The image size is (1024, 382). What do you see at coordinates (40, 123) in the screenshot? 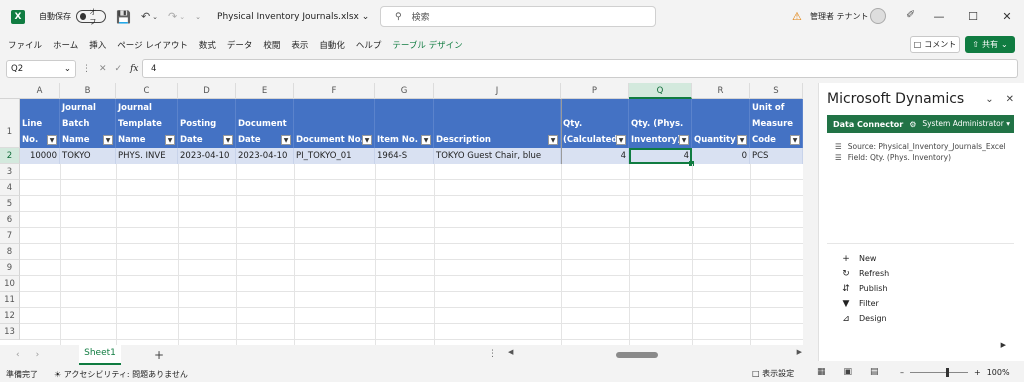
I see `table-header-cell: Line No. ▼` at bounding box center [40, 123].